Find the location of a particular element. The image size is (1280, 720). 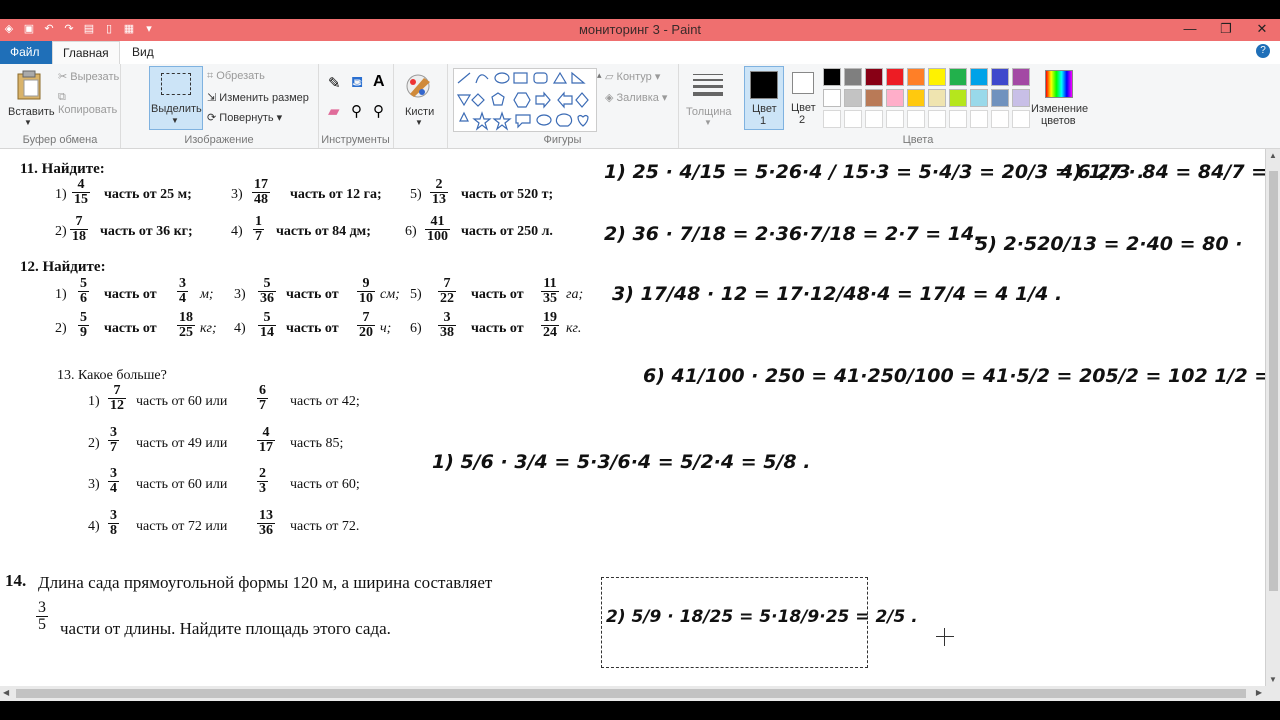

text-tool-icon: A is located at coordinates (379, 82).